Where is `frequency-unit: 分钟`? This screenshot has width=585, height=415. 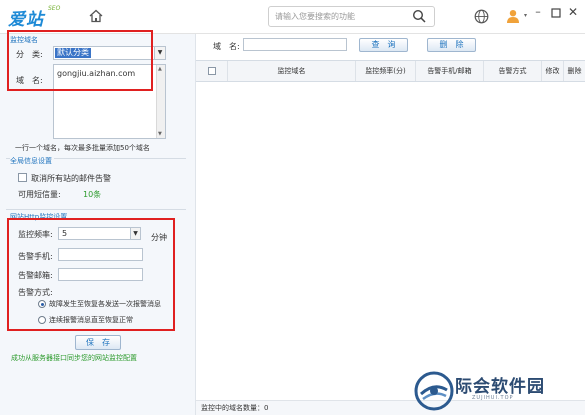 frequency-unit: 分钟 is located at coordinates (159, 237).